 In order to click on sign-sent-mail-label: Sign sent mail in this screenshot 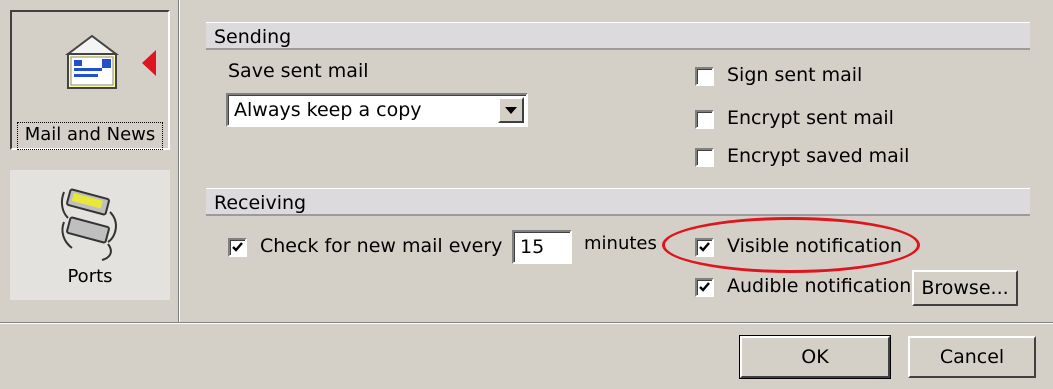, I will do `click(795, 75)`.